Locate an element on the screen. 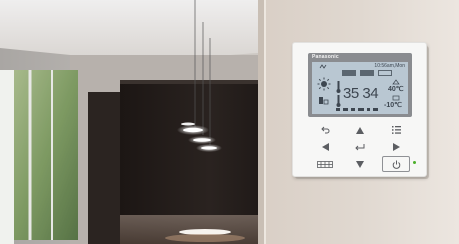 Image resolution: width=459 pixels, height=244 pixels. brand-label: Panasonic is located at coordinates (325, 57).